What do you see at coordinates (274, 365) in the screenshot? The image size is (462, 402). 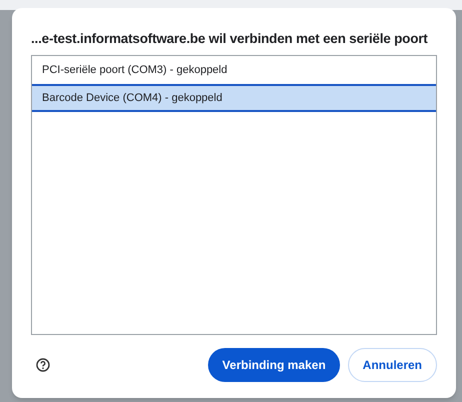 I see `connect-button: Verbinding maken` at bounding box center [274, 365].